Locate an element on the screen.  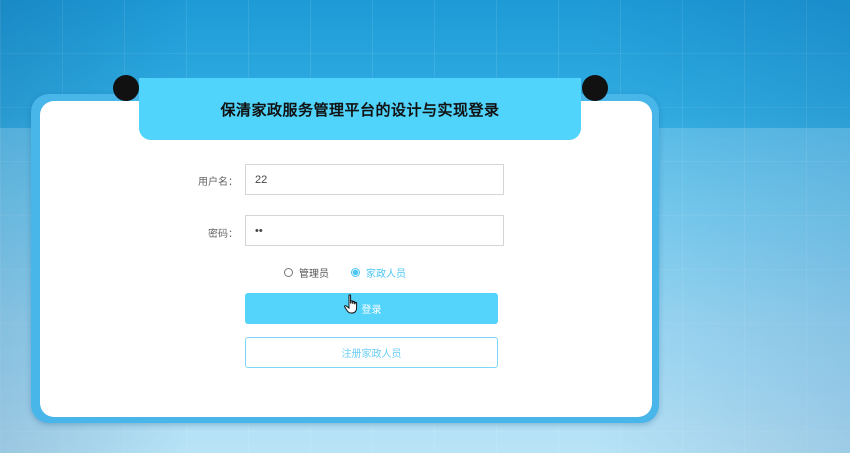
scroll-knob-right is located at coordinates (595, 88).